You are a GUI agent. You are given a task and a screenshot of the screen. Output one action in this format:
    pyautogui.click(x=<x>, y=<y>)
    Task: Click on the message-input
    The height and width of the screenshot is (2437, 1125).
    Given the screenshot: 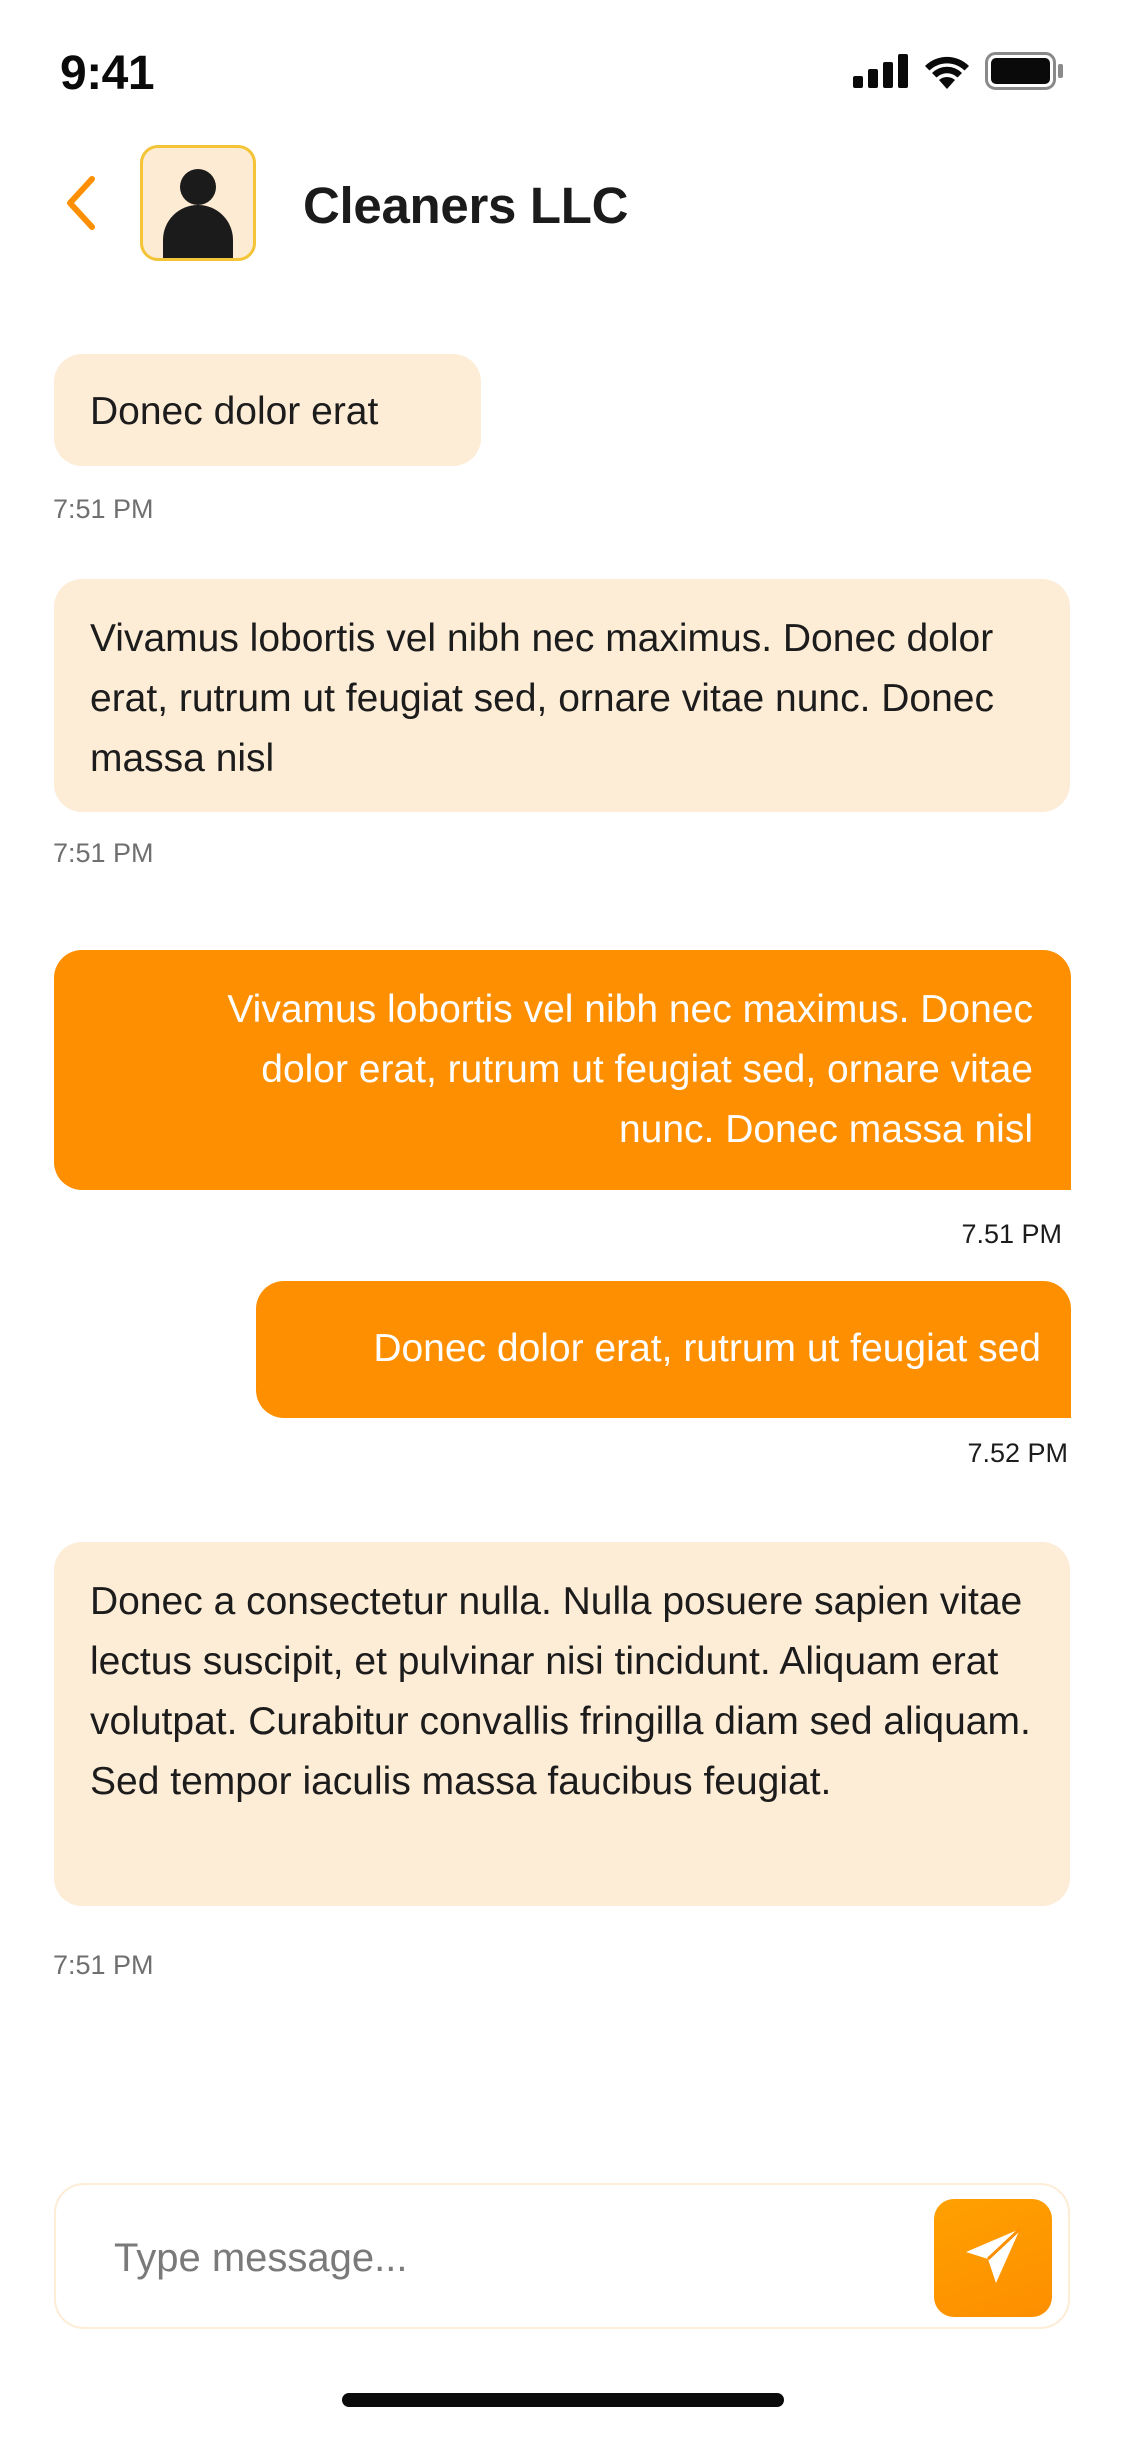 What is the action you would take?
    pyautogui.click(x=514, y=2258)
    